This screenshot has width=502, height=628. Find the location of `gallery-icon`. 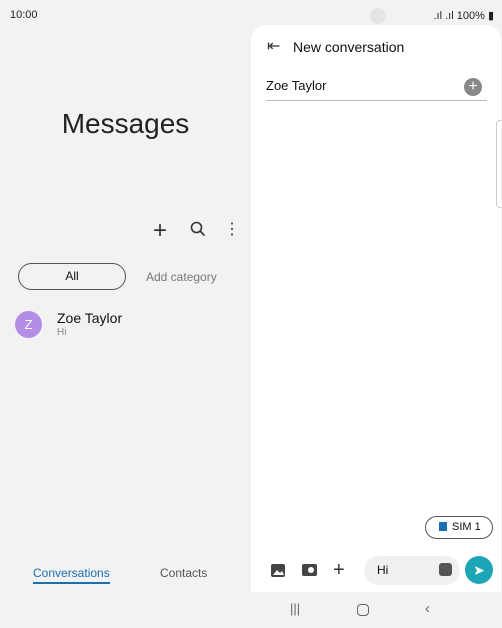

gallery-icon is located at coordinates (278, 570).